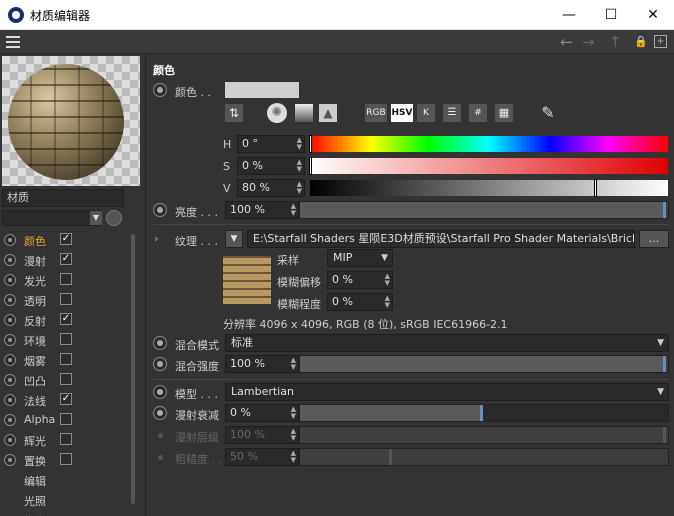 This screenshot has width=674, height=516. I want to click on channel-item: 发光, so click(65, 280).